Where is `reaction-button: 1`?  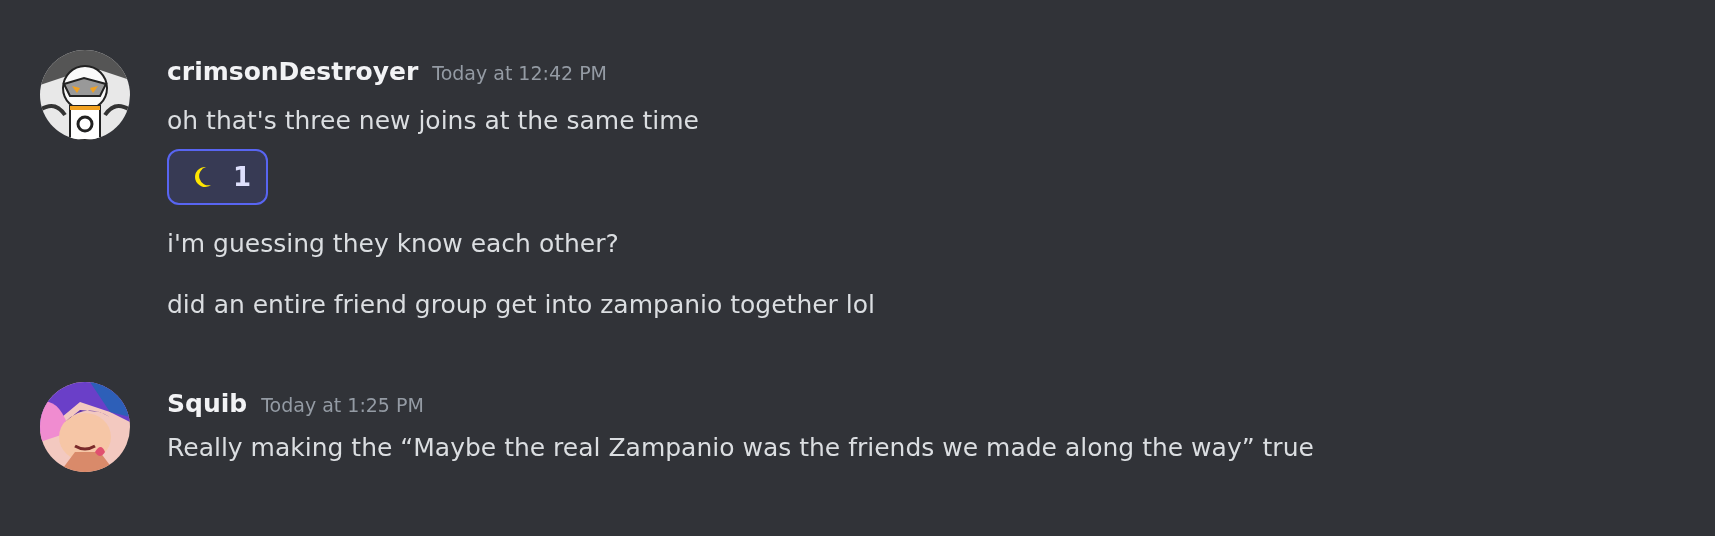
reaction-button: 1 is located at coordinates (217, 177).